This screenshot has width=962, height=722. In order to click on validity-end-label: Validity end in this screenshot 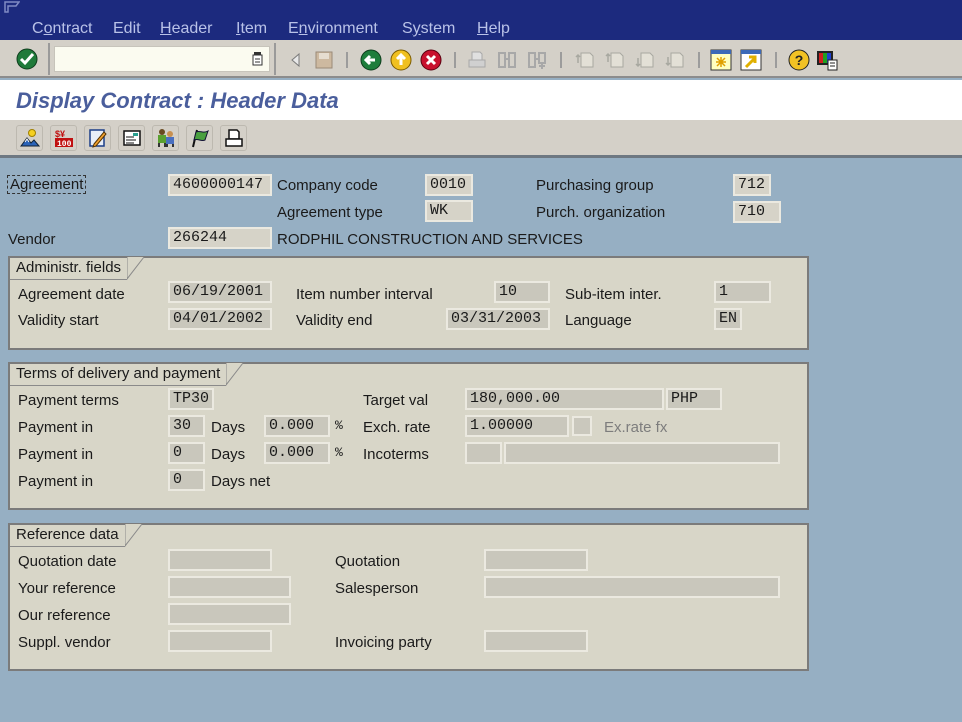, I will do `click(334, 320)`.